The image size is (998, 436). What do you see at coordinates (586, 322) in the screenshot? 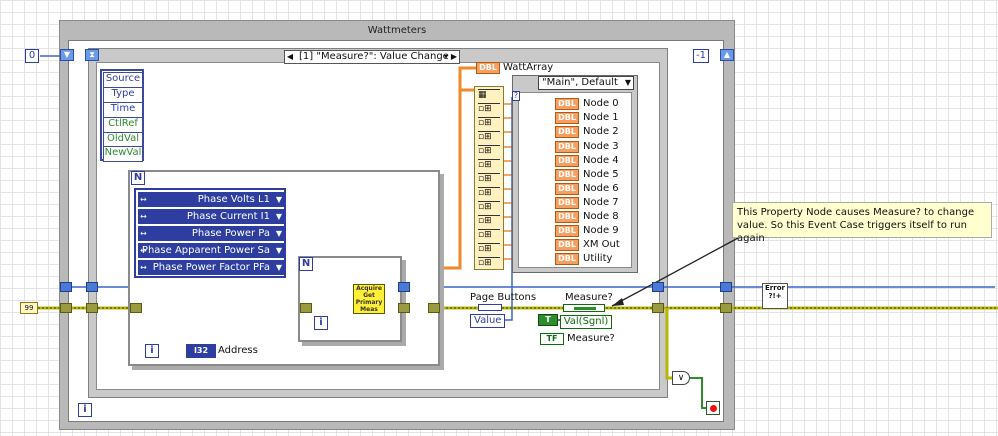
I see `measure-val-sgnl-property: Val(Sgnl)` at bounding box center [586, 322].